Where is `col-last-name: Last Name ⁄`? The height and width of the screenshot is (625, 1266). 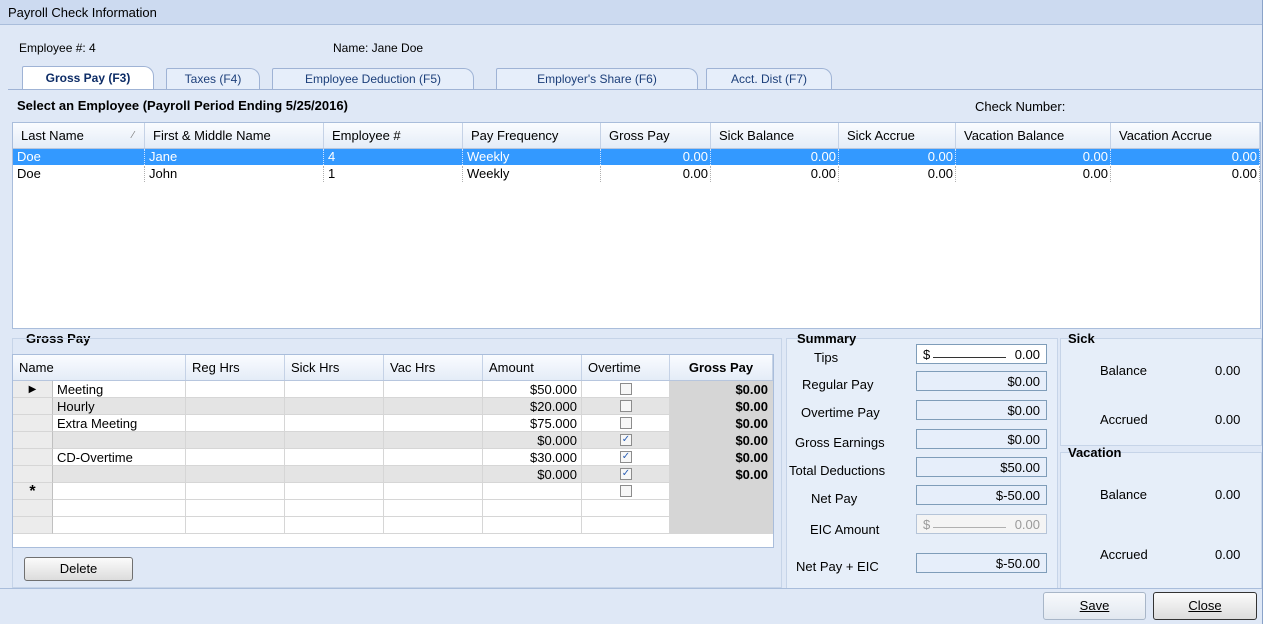
col-last-name: Last Name ⁄ is located at coordinates (79, 135).